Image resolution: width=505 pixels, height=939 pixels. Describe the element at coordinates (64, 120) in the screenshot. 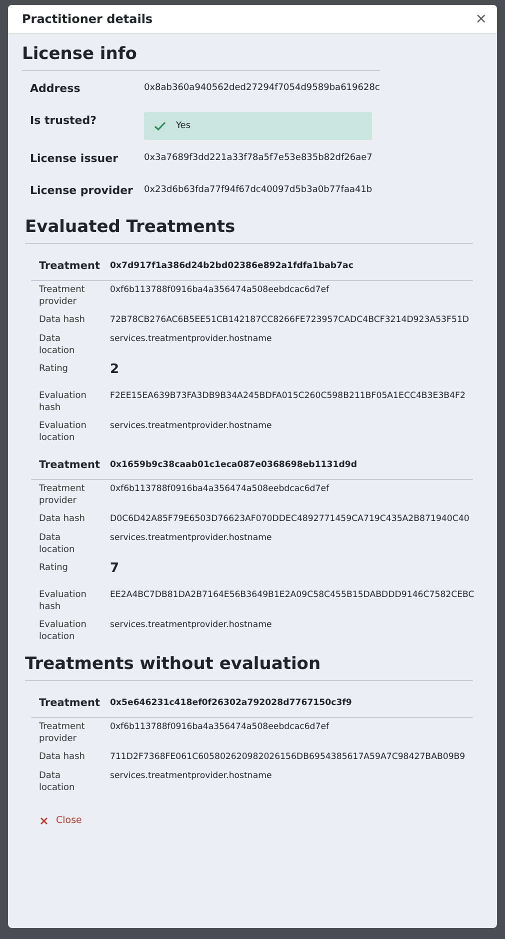

I see `field-label: Is trusted?` at that location.